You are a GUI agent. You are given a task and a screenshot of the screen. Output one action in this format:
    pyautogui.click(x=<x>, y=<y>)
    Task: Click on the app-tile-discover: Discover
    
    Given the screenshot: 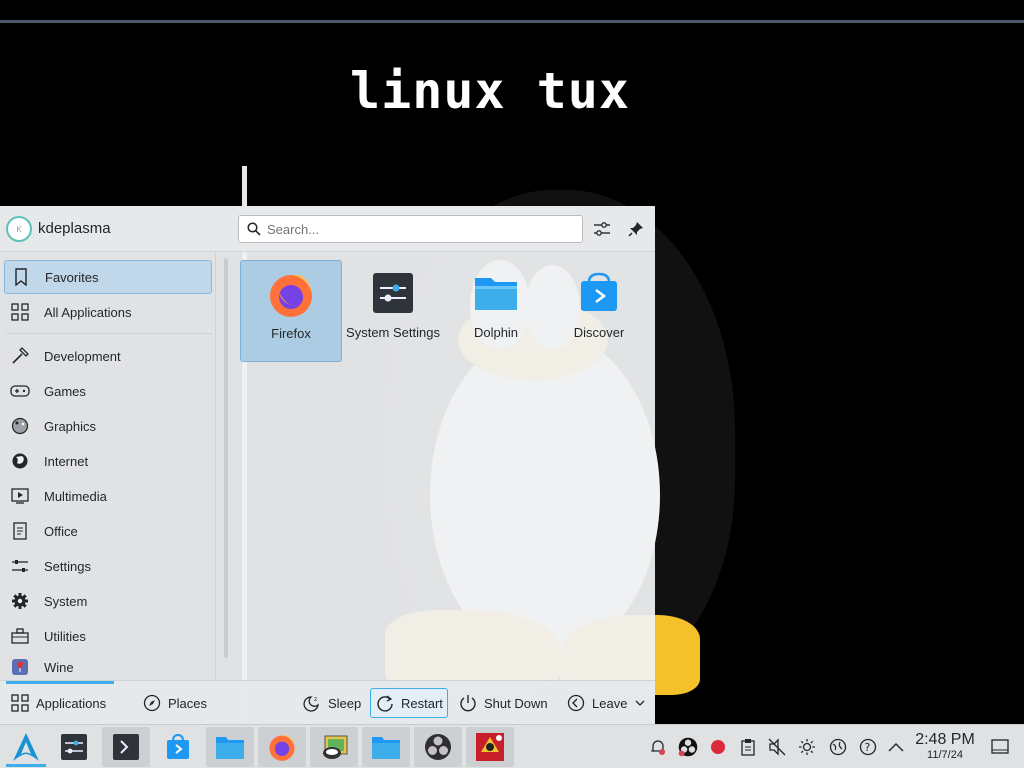 What is the action you would take?
    pyautogui.click(x=599, y=311)
    